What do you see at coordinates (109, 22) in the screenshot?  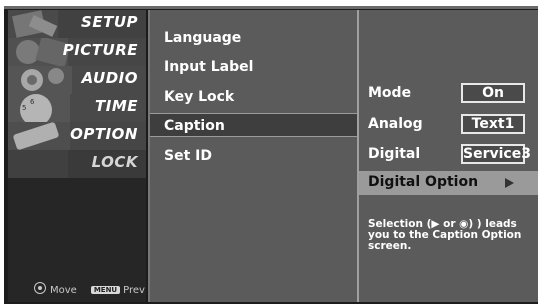 I see `menu-label-setup: SETUP` at bounding box center [109, 22].